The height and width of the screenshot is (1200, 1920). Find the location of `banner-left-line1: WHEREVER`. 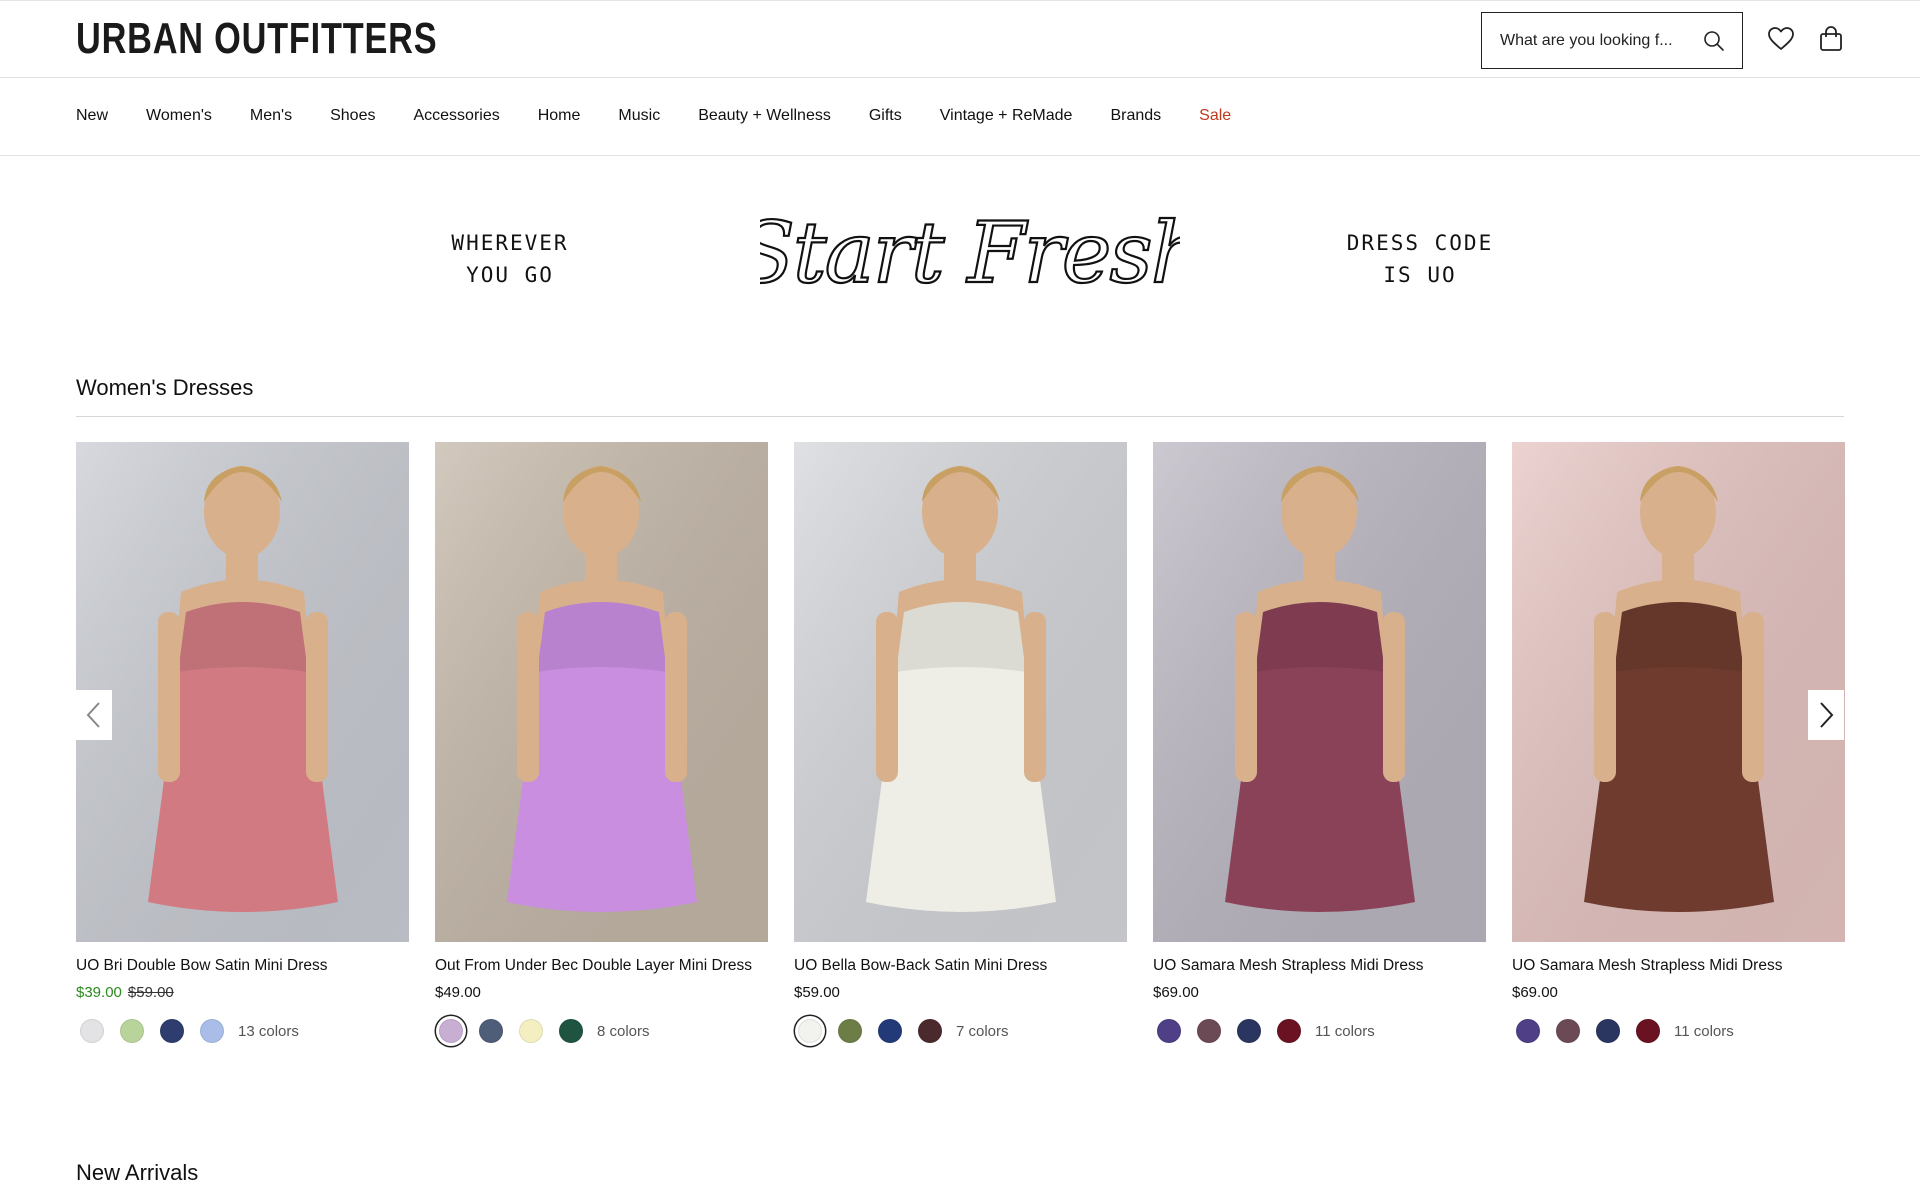

banner-left-line1: WHEREVER is located at coordinates (510, 243).